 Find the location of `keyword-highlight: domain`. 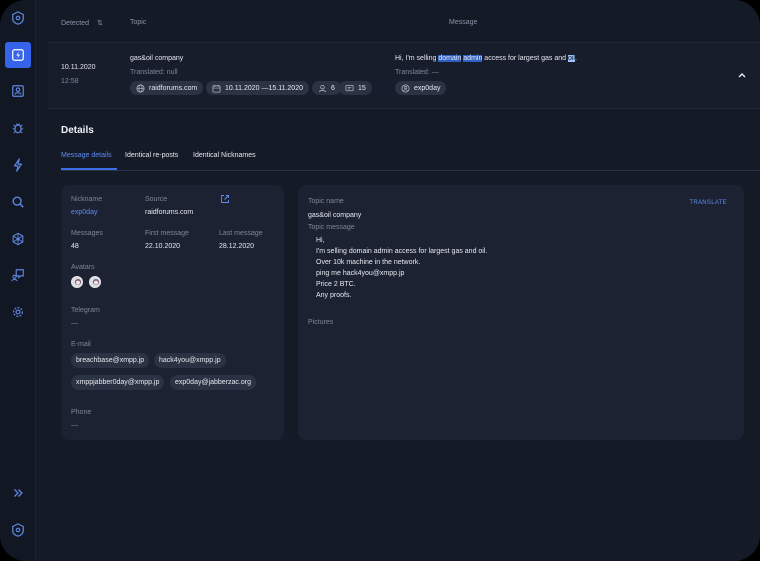

keyword-highlight: domain is located at coordinates (450, 58).